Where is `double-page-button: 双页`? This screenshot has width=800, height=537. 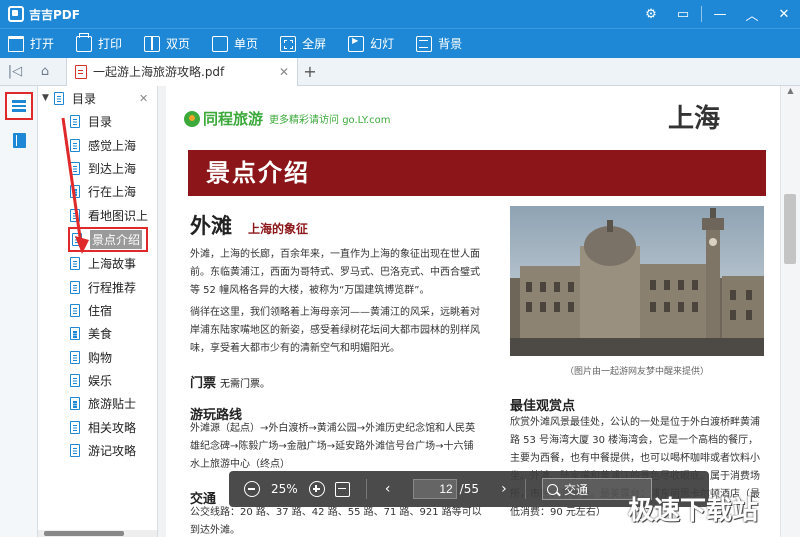
double-page-button: 双页 is located at coordinates (167, 43).